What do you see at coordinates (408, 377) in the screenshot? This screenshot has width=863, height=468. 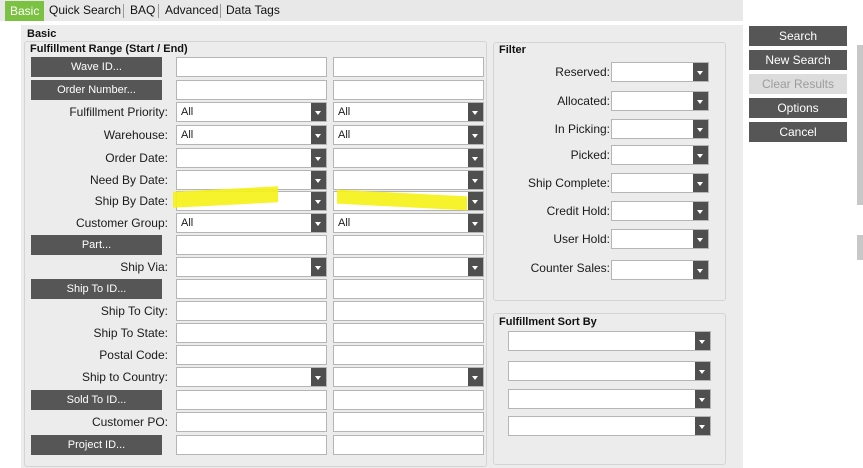 I see `ship-to-country-end-combo` at bounding box center [408, 377].